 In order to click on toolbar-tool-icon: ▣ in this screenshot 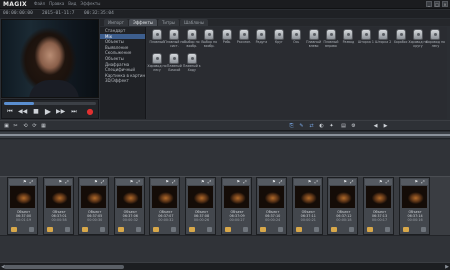, I will do `click(6, 126)`.